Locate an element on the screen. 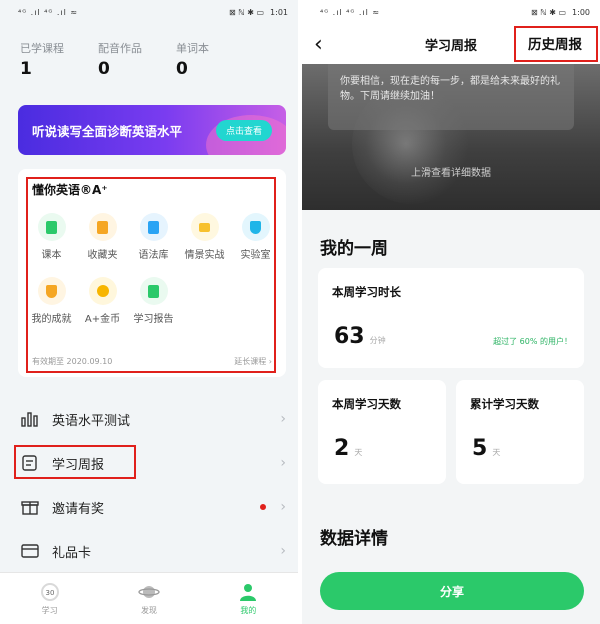  feature-label: 情景实战 is located at coordinates (204, 255).